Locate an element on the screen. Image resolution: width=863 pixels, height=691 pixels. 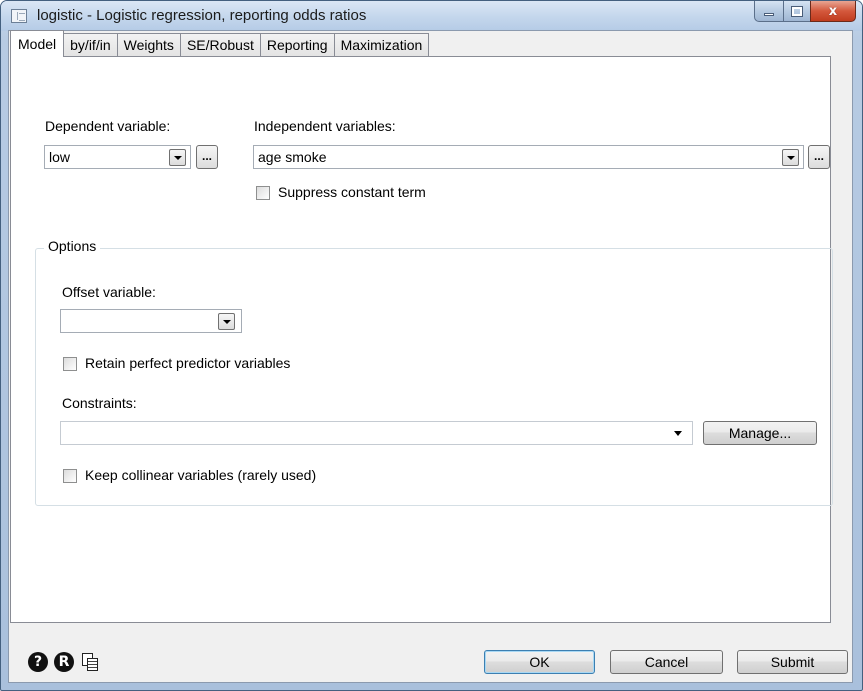
window-controls: x is located at coordinates (805, 12).